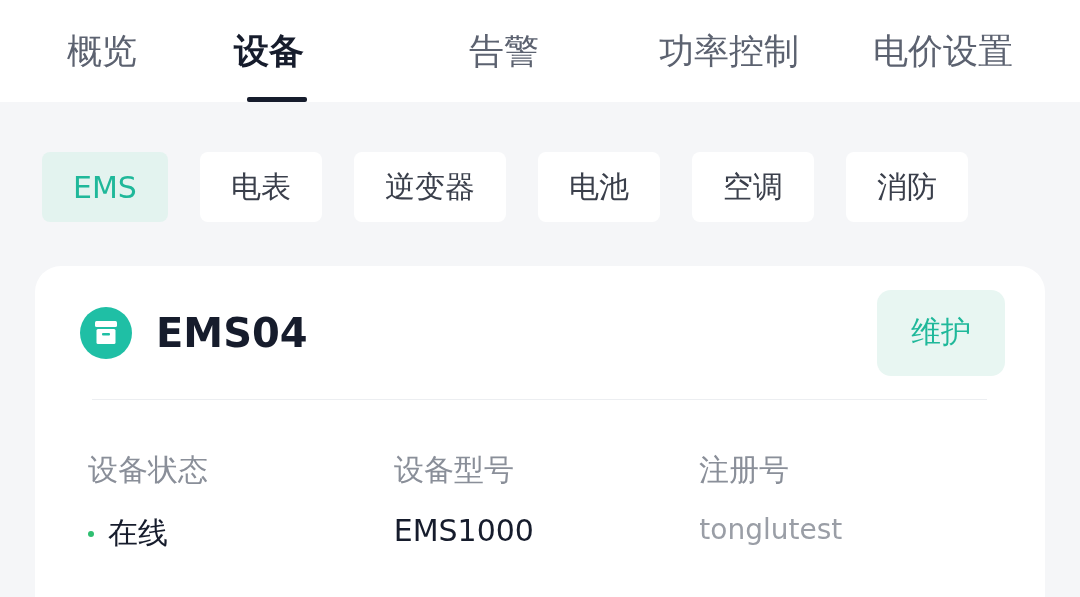 The height and width of the screenshot is (597, 1080). What do you see at coordinates (463, 530) in the screenshot?
I see `field-value: EMS1000` at bounding box center [463, 530].